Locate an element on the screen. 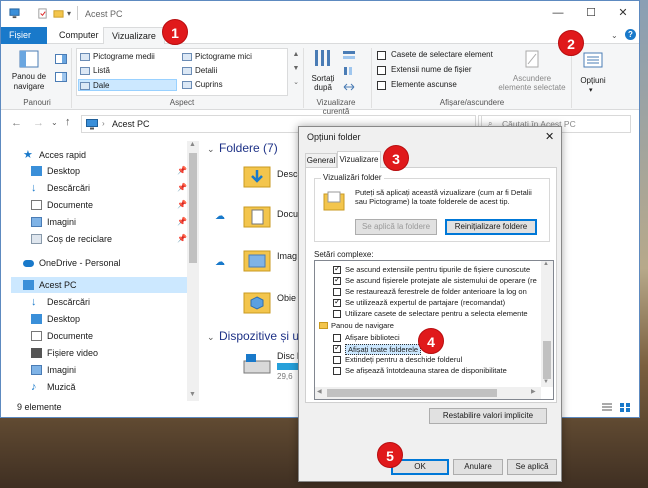 This screenshot has width=648, height=488. dialog-close-icon: ✕ is located at coordinates (549, 136).